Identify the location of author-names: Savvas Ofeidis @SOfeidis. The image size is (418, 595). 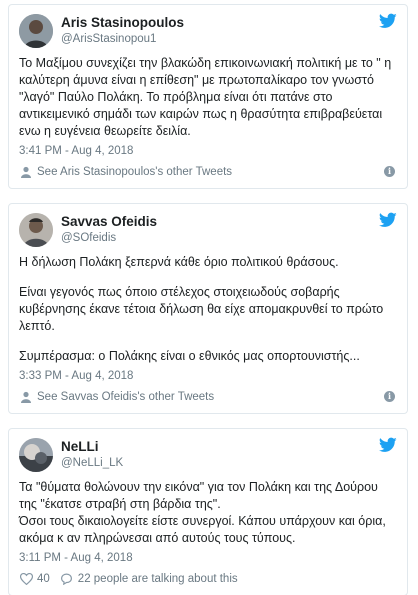
(109, 230).